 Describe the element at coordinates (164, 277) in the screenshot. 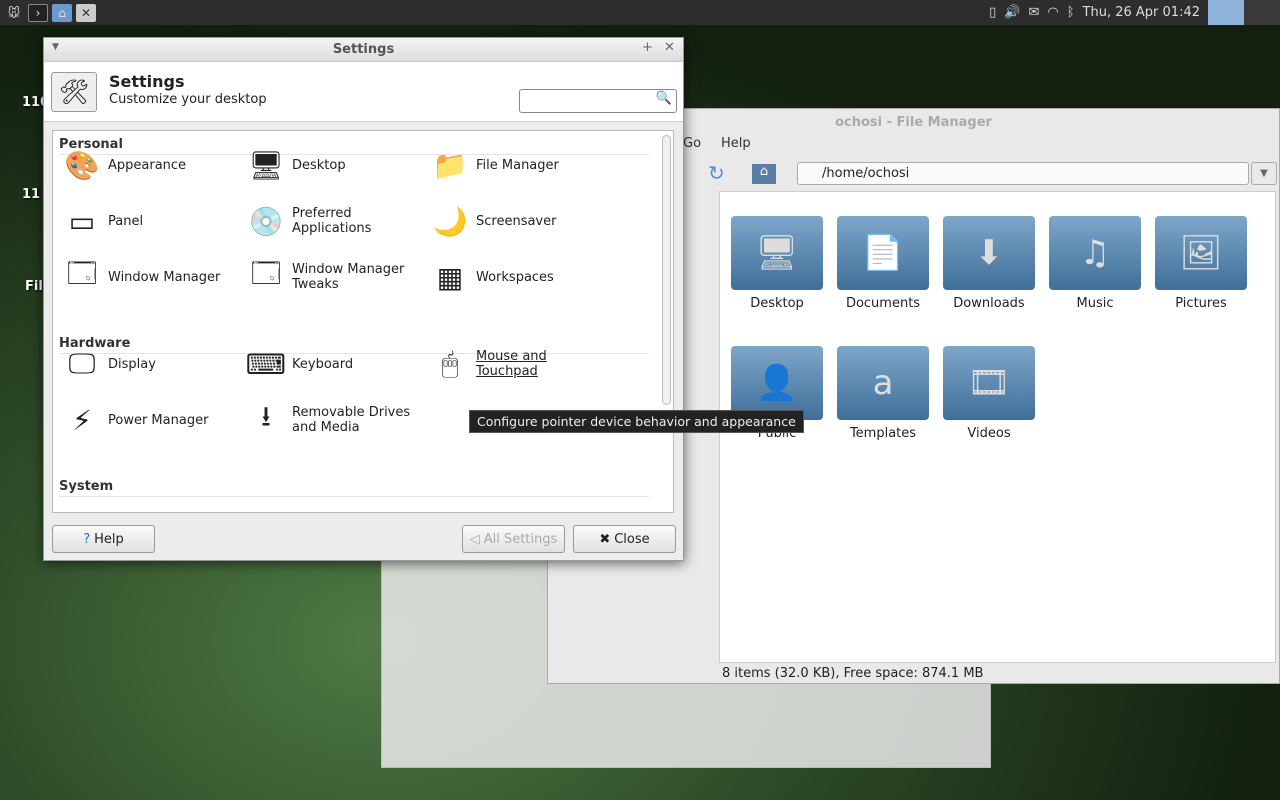

I see `settings-item-label: Window Manager` at that location.